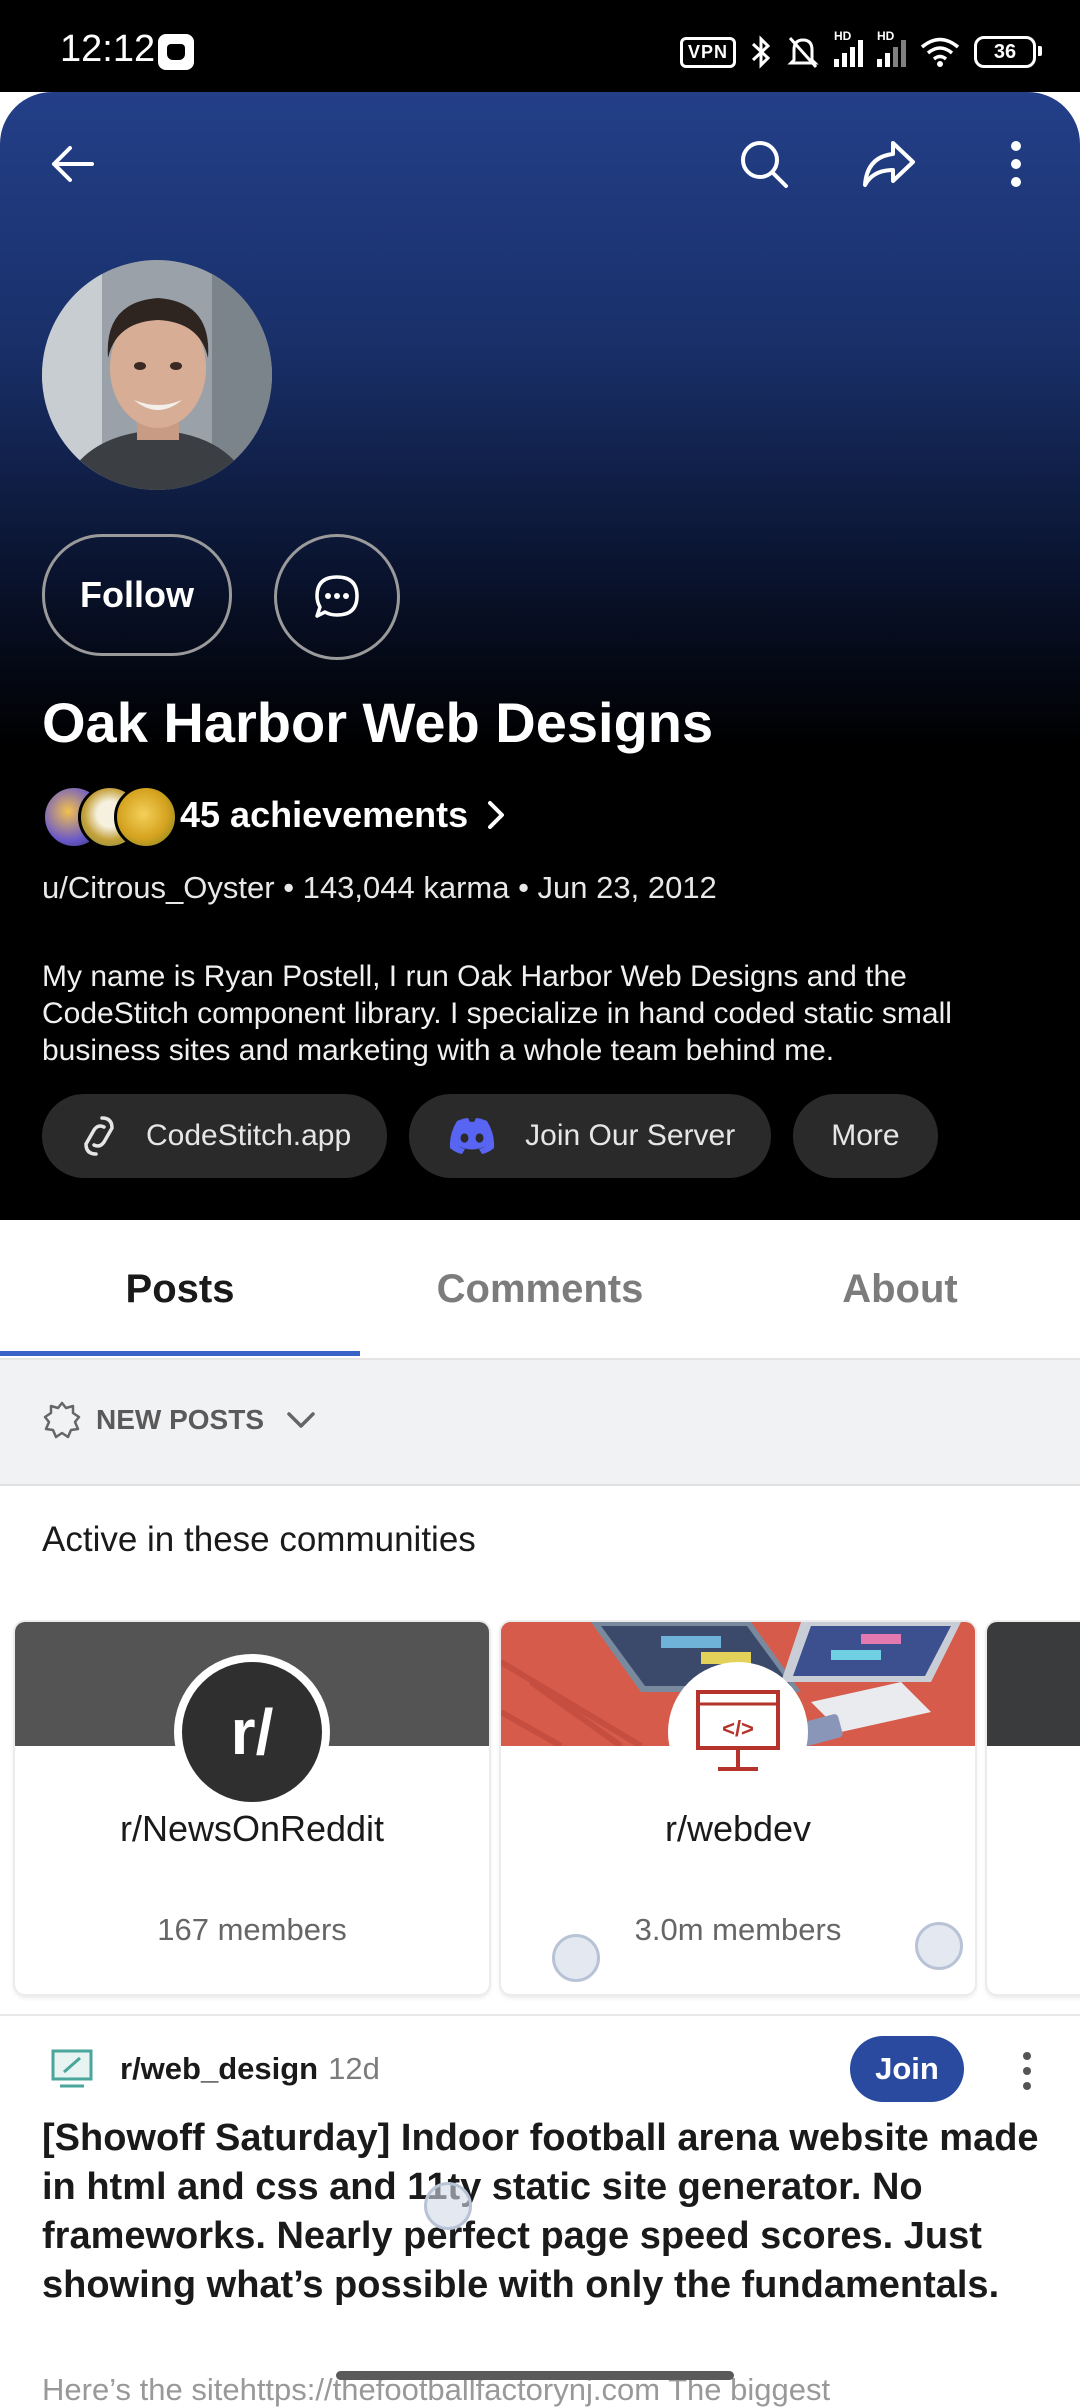 The width and height of the screenshot is (1080, 2408). Describe the element at coordinates (354, 2068) in the screenshot. I see `post-age: 12d` at that location.